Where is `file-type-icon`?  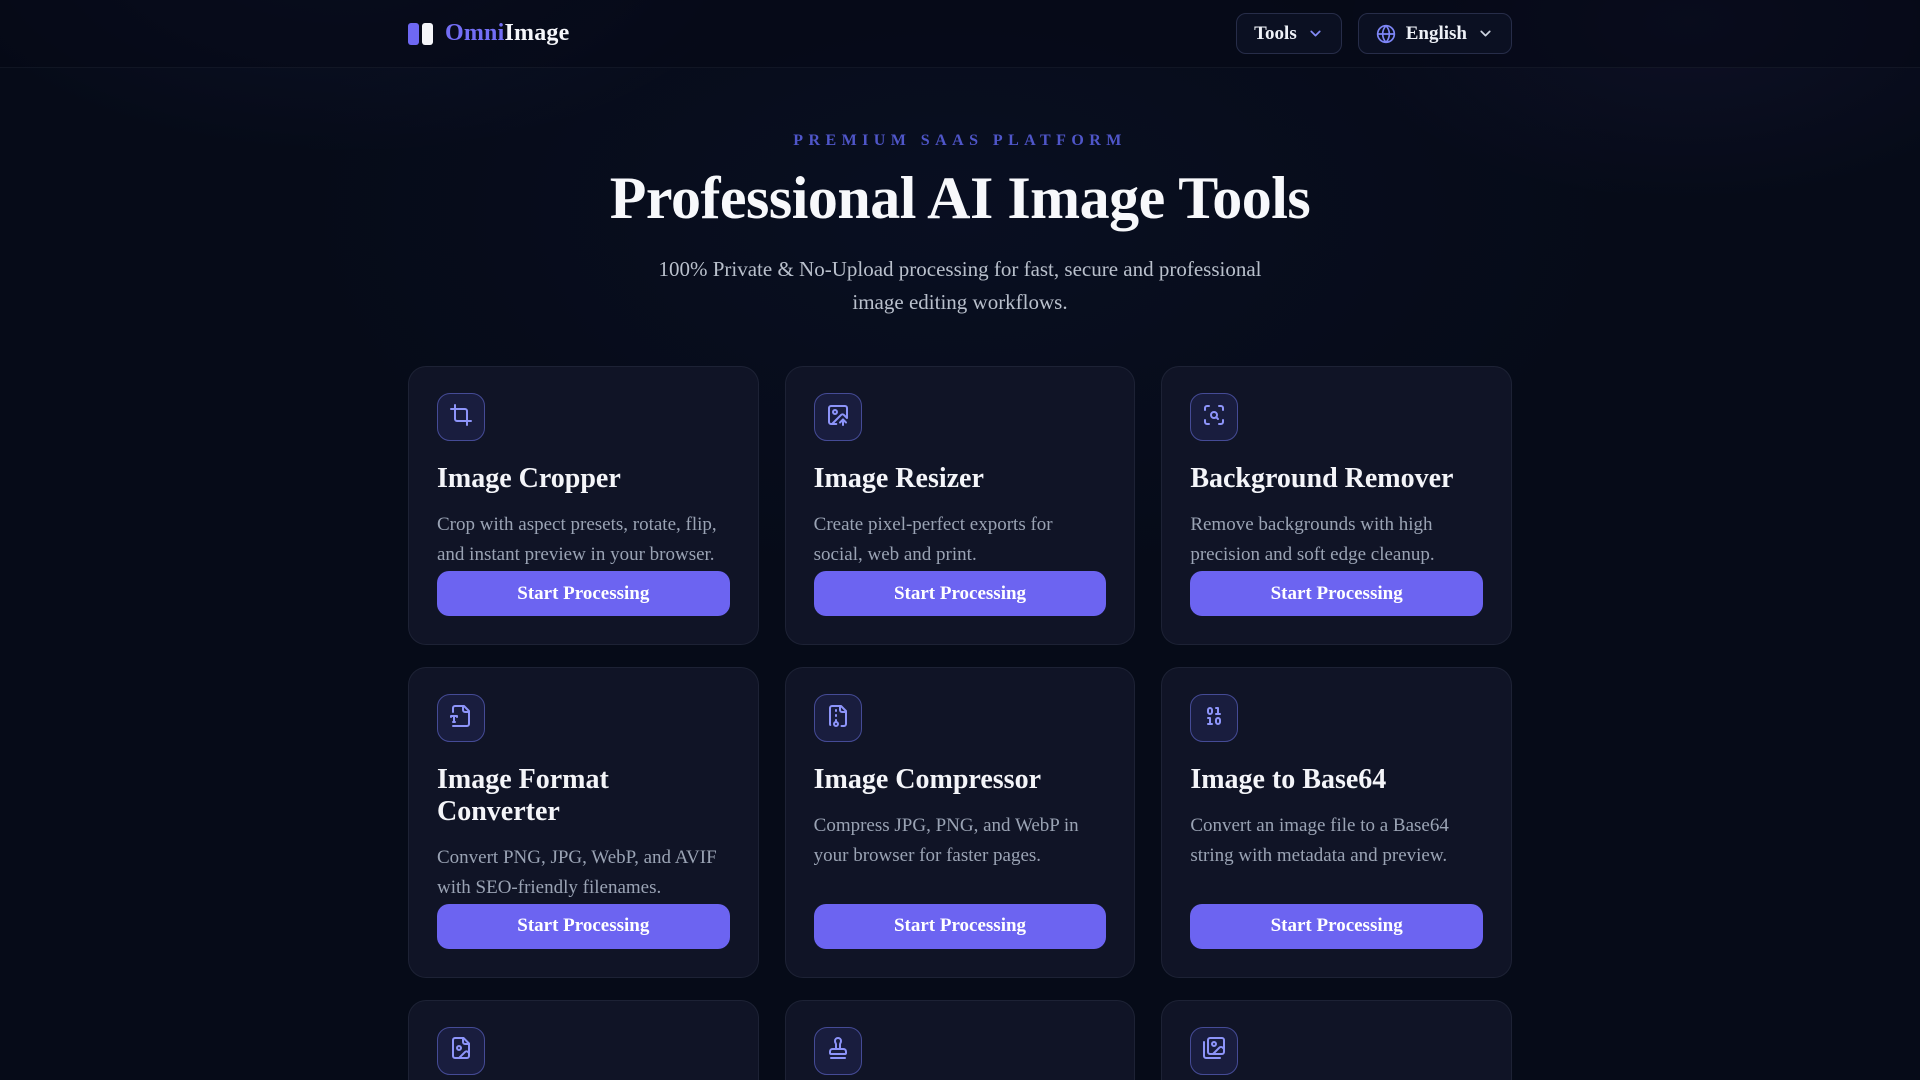
file-type-icon is located at coordinates (461, 718).